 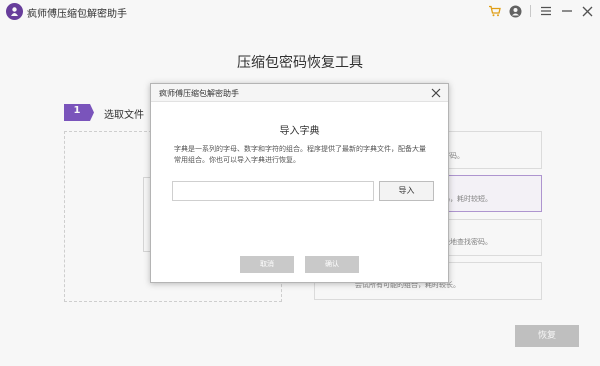 I want to click on dialog-close-icon, so click(x=436, y=93).